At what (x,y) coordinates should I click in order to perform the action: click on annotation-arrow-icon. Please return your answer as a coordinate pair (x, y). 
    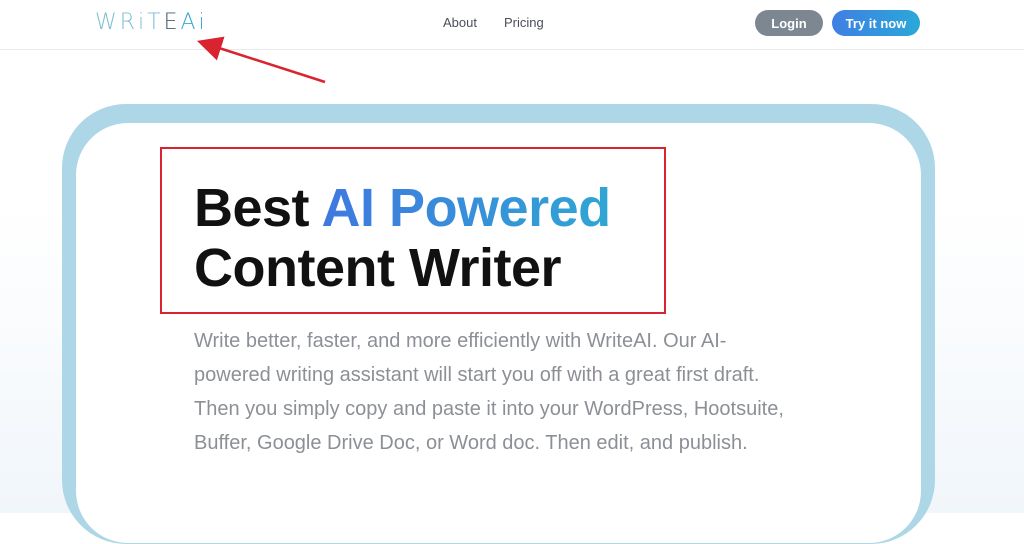
    Looking at the image, I should click on (261, 60).